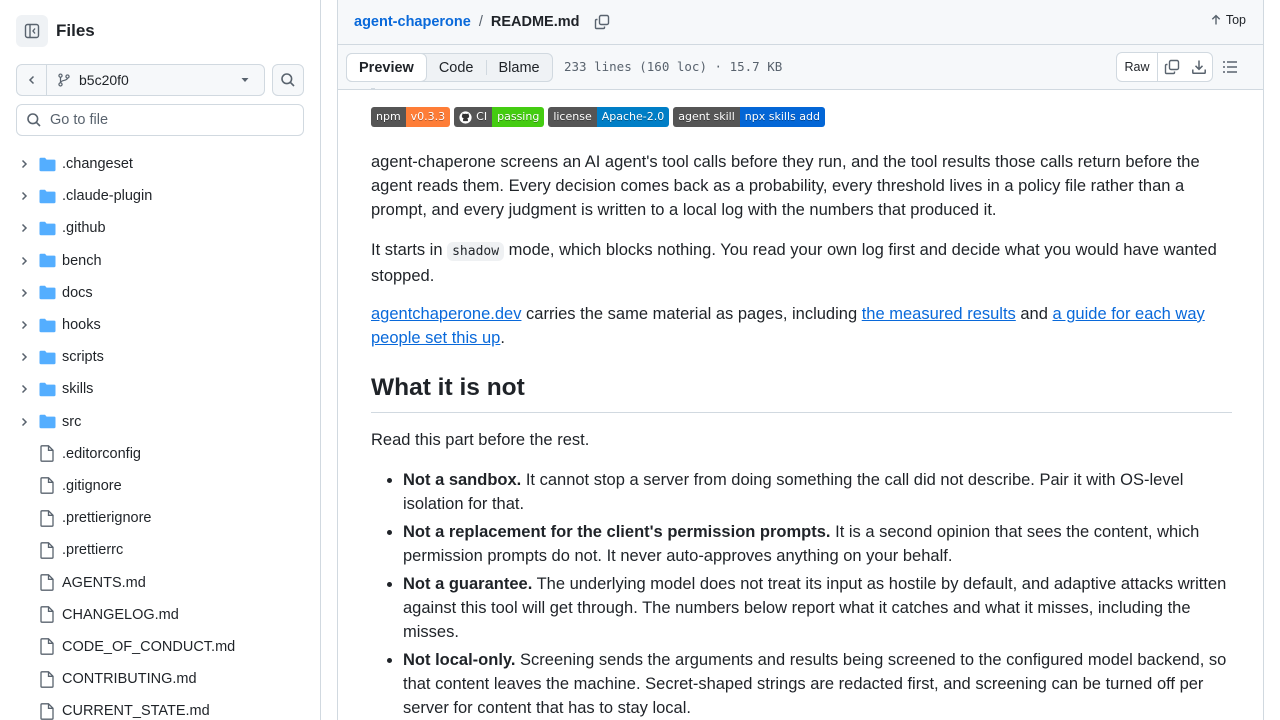 This screenshot has height=720, width=1280. Describe the element at coordinates (160, 196) in the screenshot. I see `tree-folder-row: .claude-plugin` at that location.